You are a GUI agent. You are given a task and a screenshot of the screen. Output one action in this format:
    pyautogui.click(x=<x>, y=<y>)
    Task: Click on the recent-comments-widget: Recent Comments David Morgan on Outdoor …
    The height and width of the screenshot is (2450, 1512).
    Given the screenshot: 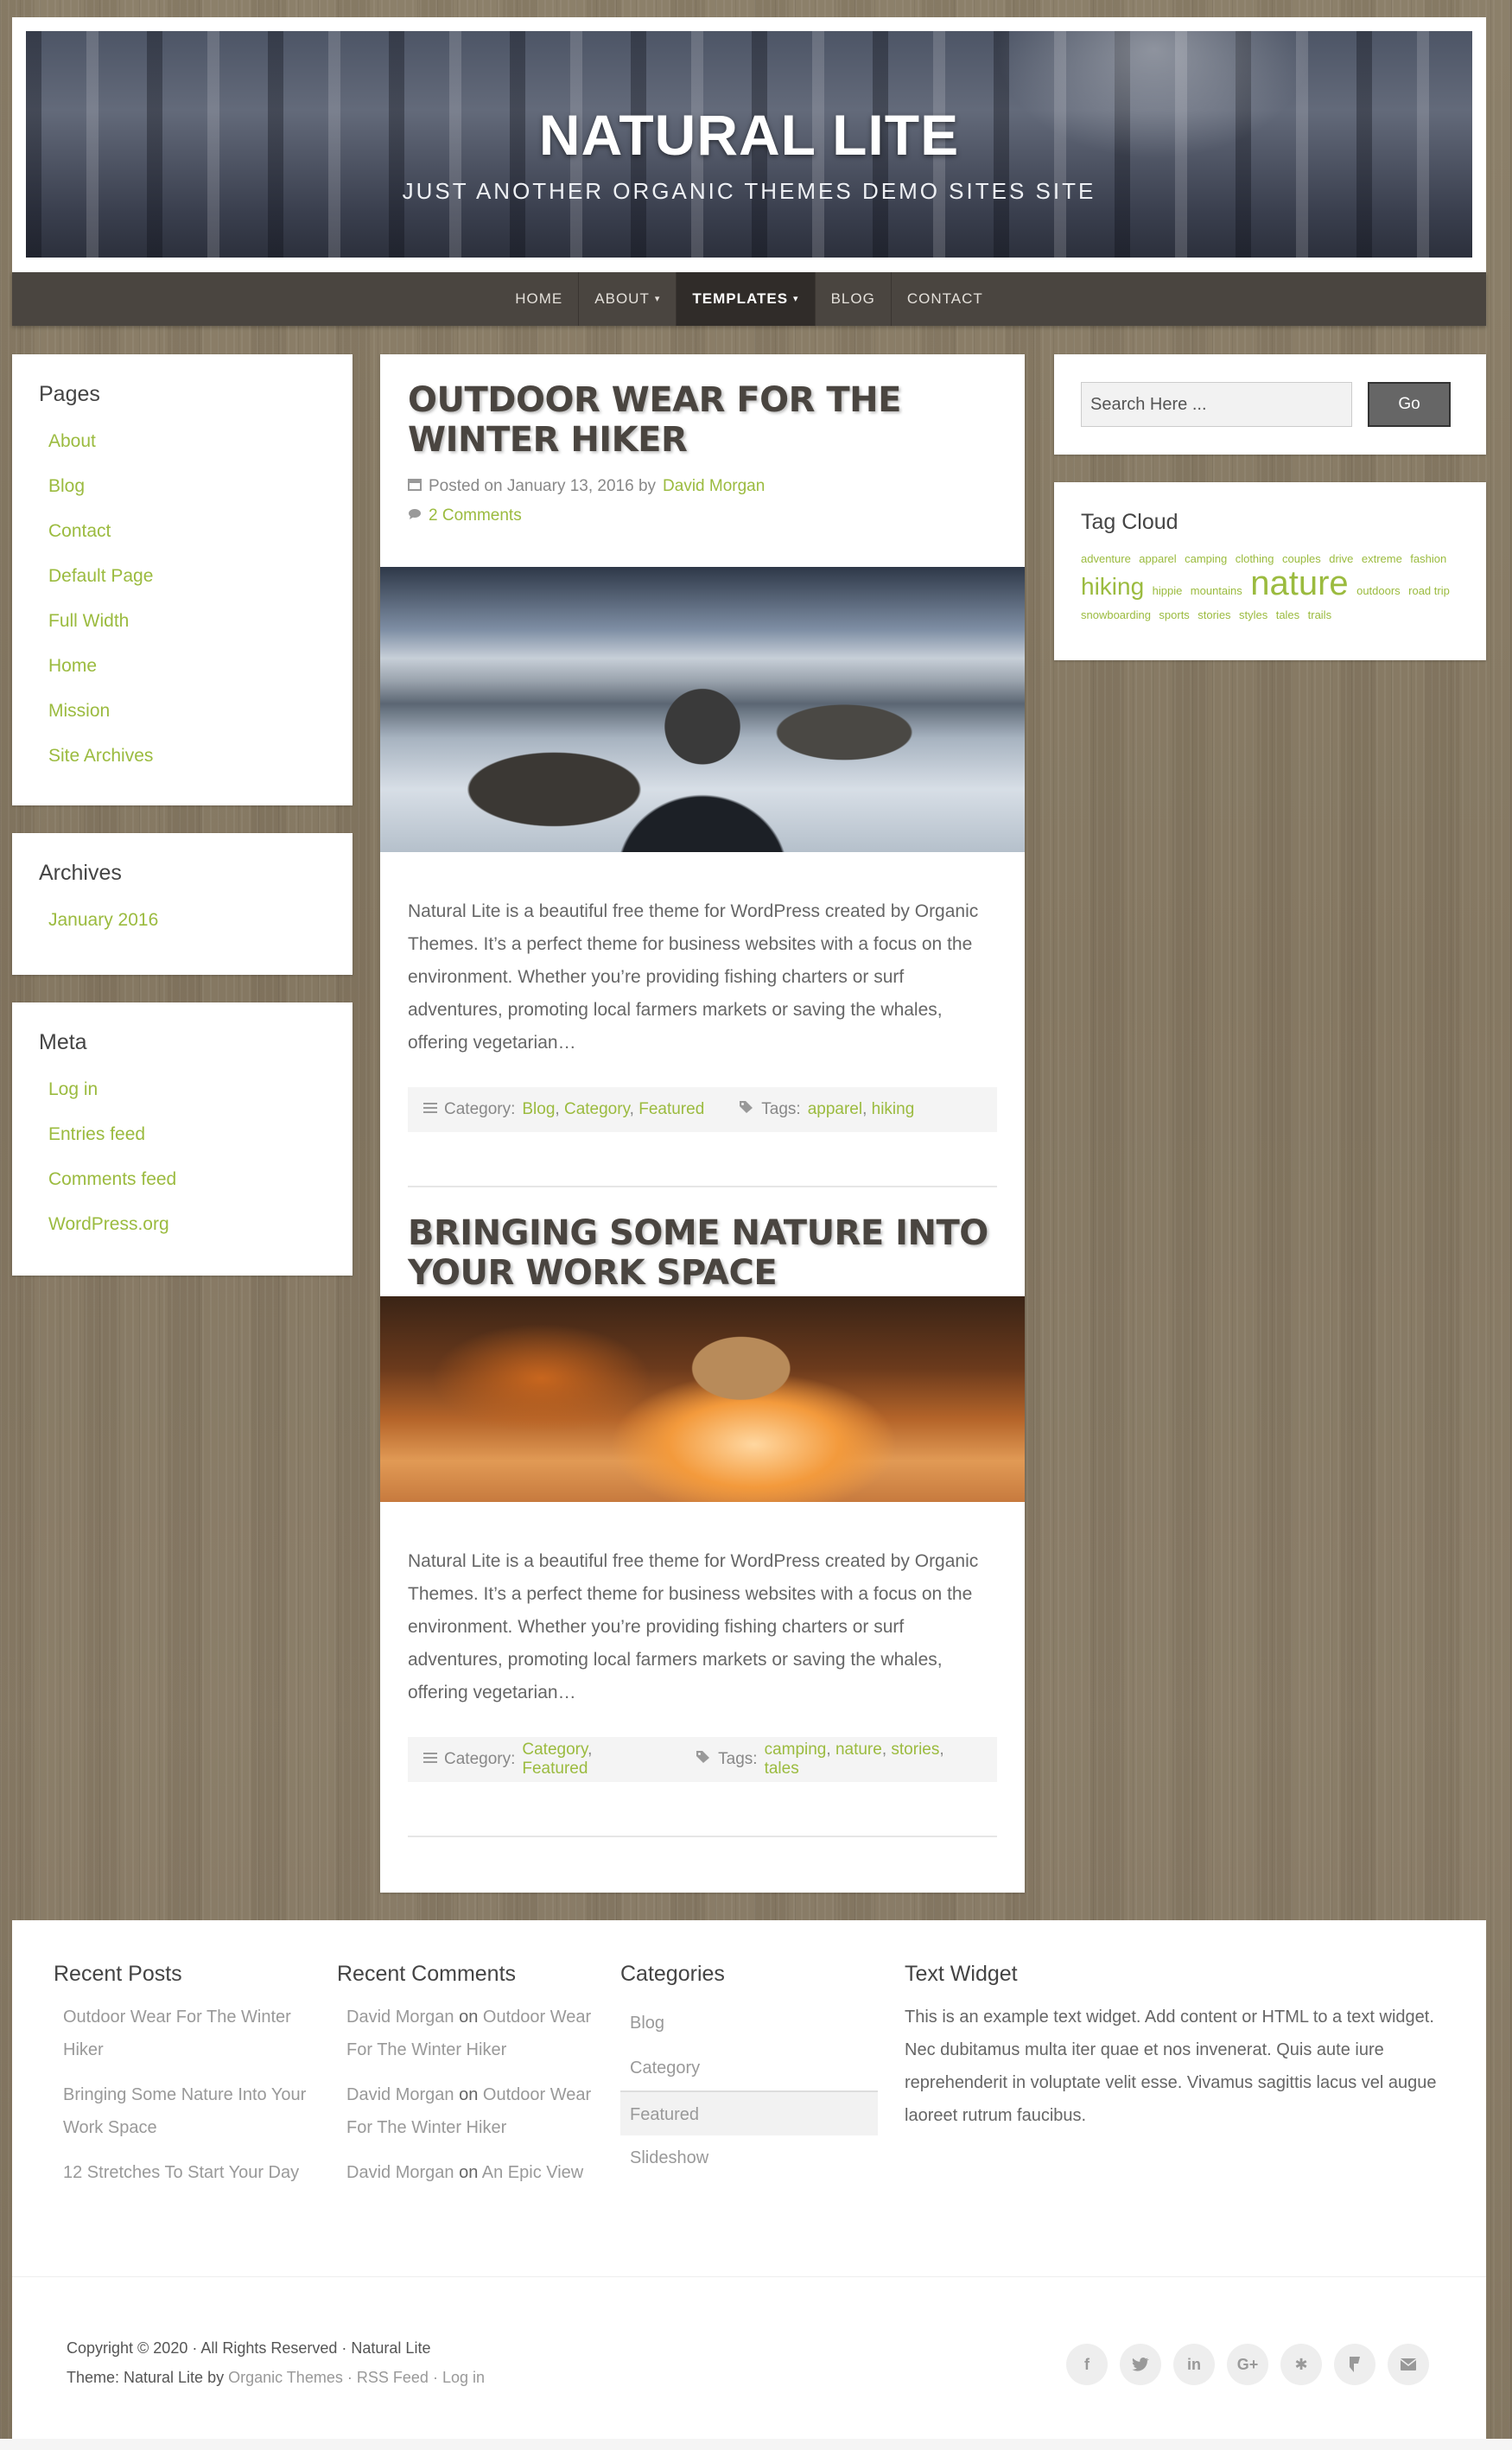 What is the action you would take?
    pyautogui.click(x=466, y=2081)
    